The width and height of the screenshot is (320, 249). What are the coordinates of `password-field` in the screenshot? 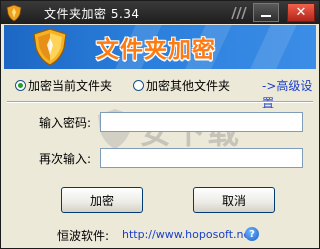 It's located at (201, 122).